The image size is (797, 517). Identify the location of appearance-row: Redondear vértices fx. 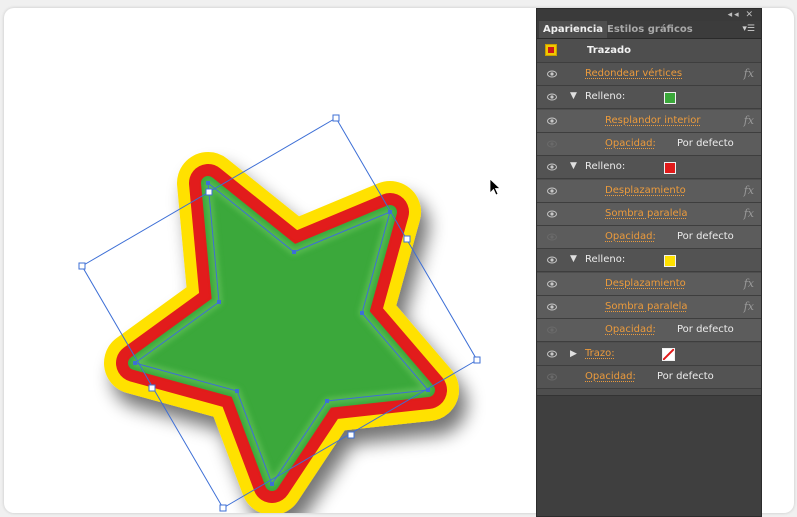
(649, 74).